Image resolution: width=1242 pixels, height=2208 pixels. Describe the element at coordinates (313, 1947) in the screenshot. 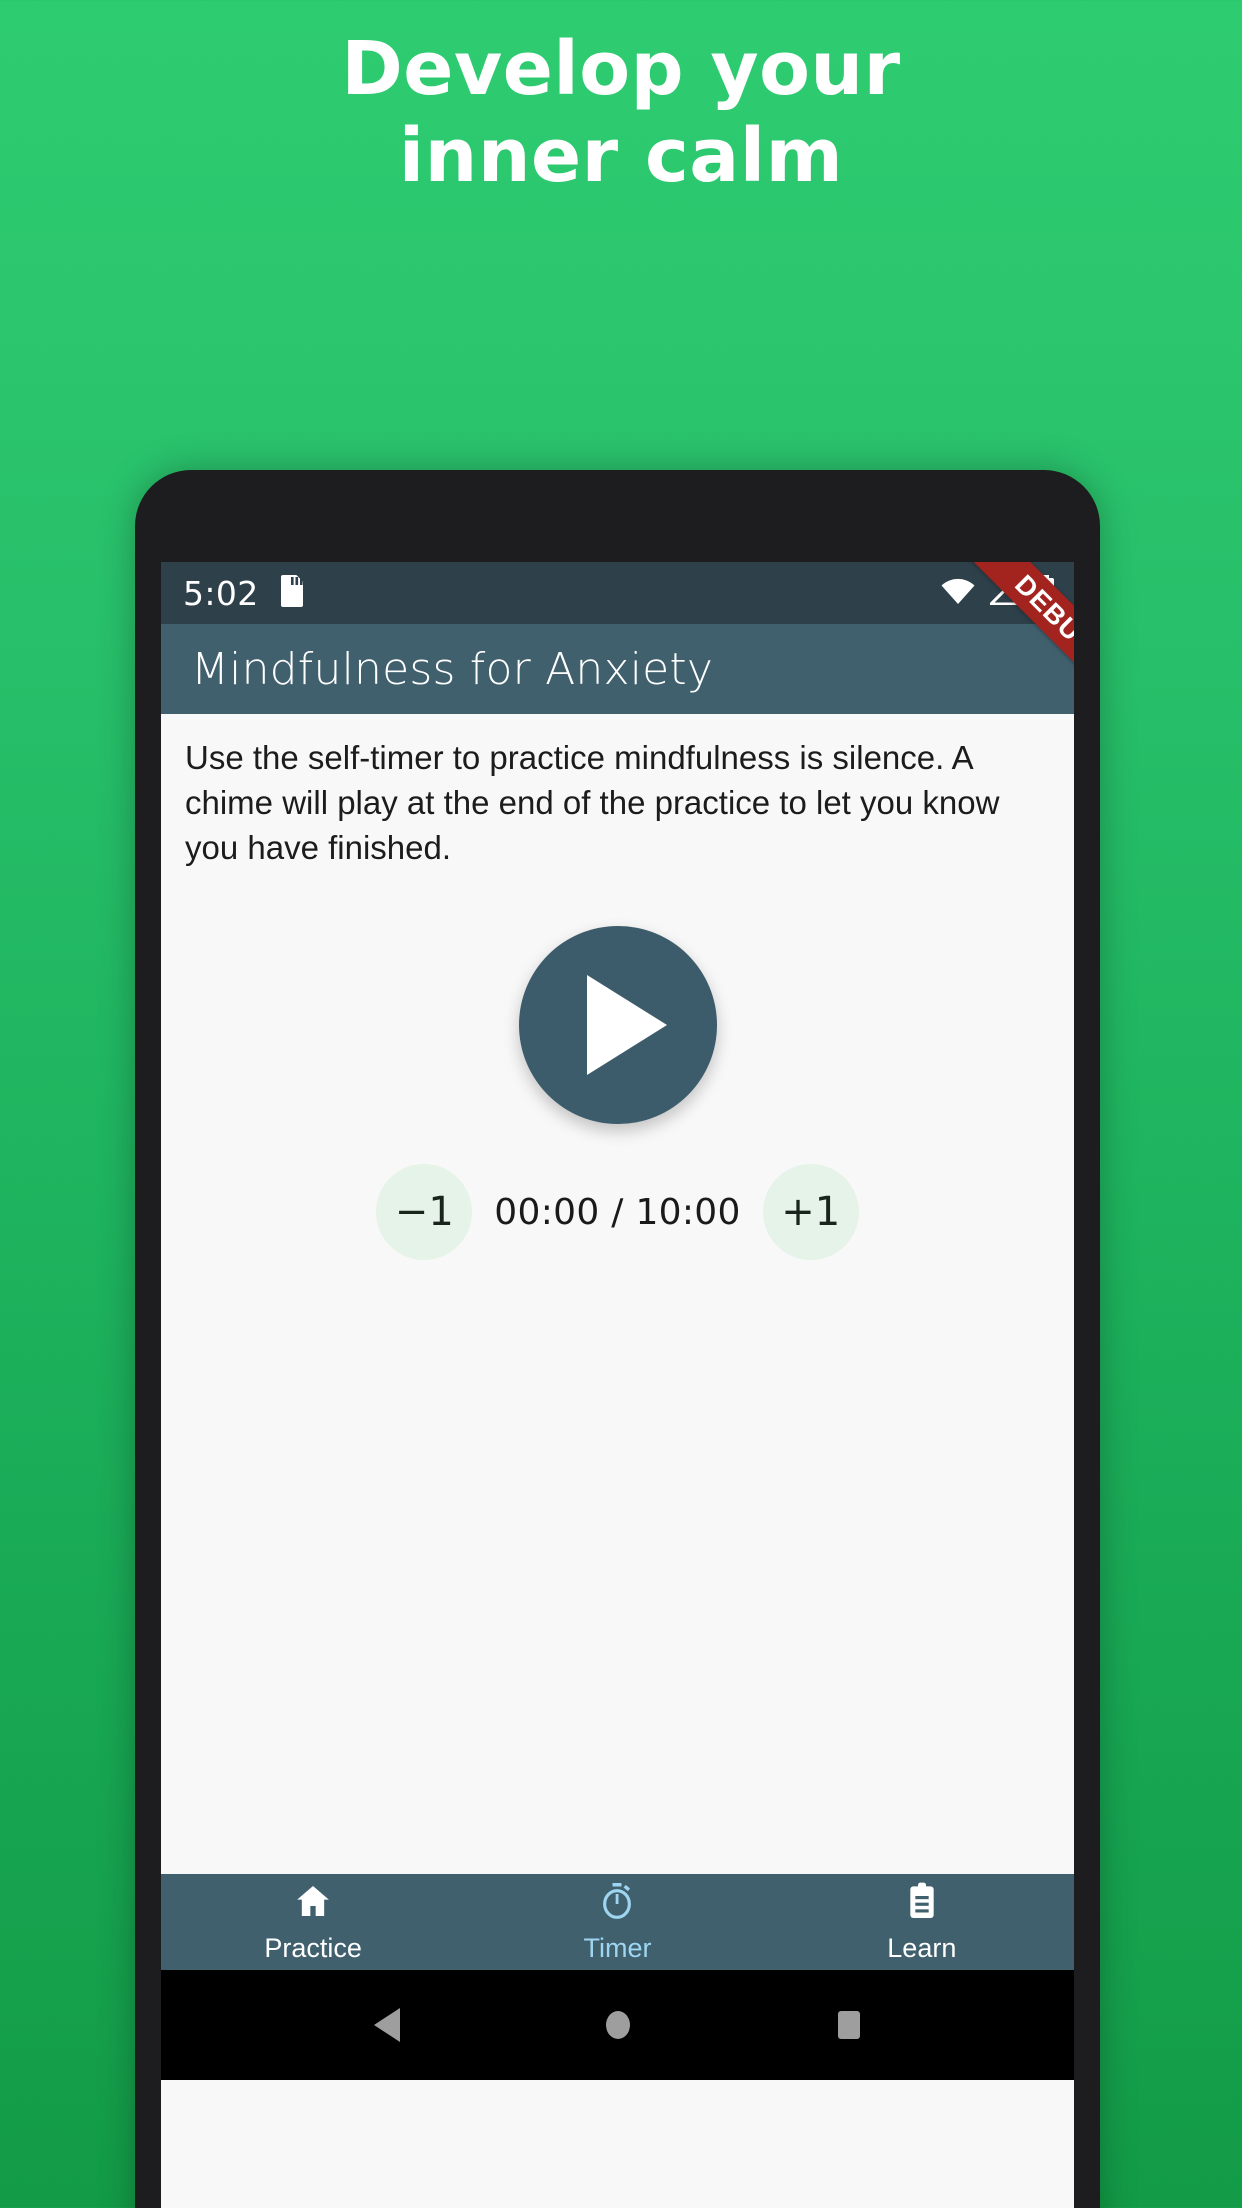

I see `nav-label-practice: Practice` at that location.